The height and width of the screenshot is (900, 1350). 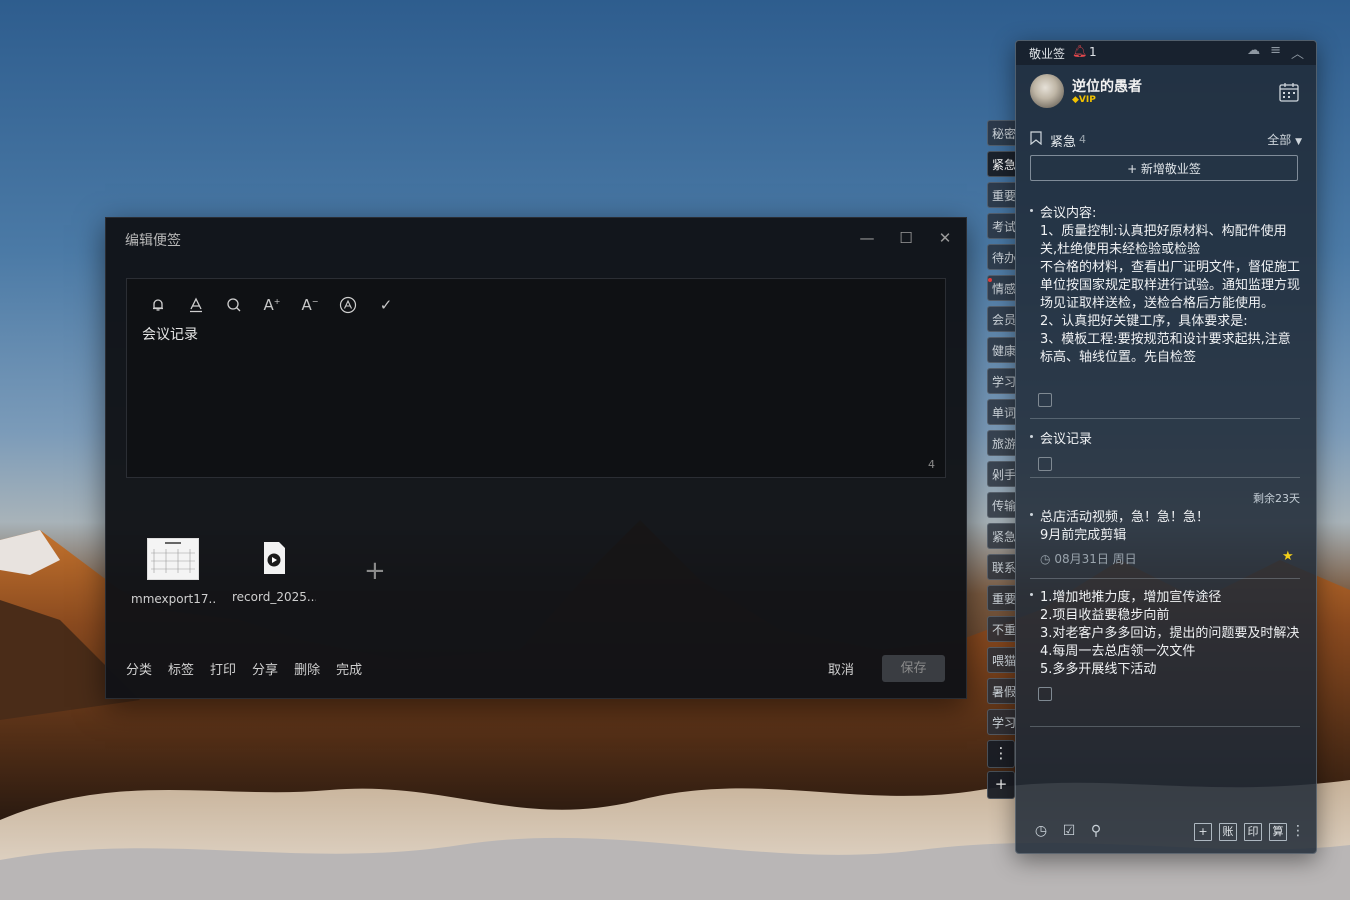 What do you see at coordinates (945, 238) in the screenshot?
I see `close-button: ✕` at bounding box center [945, 238].